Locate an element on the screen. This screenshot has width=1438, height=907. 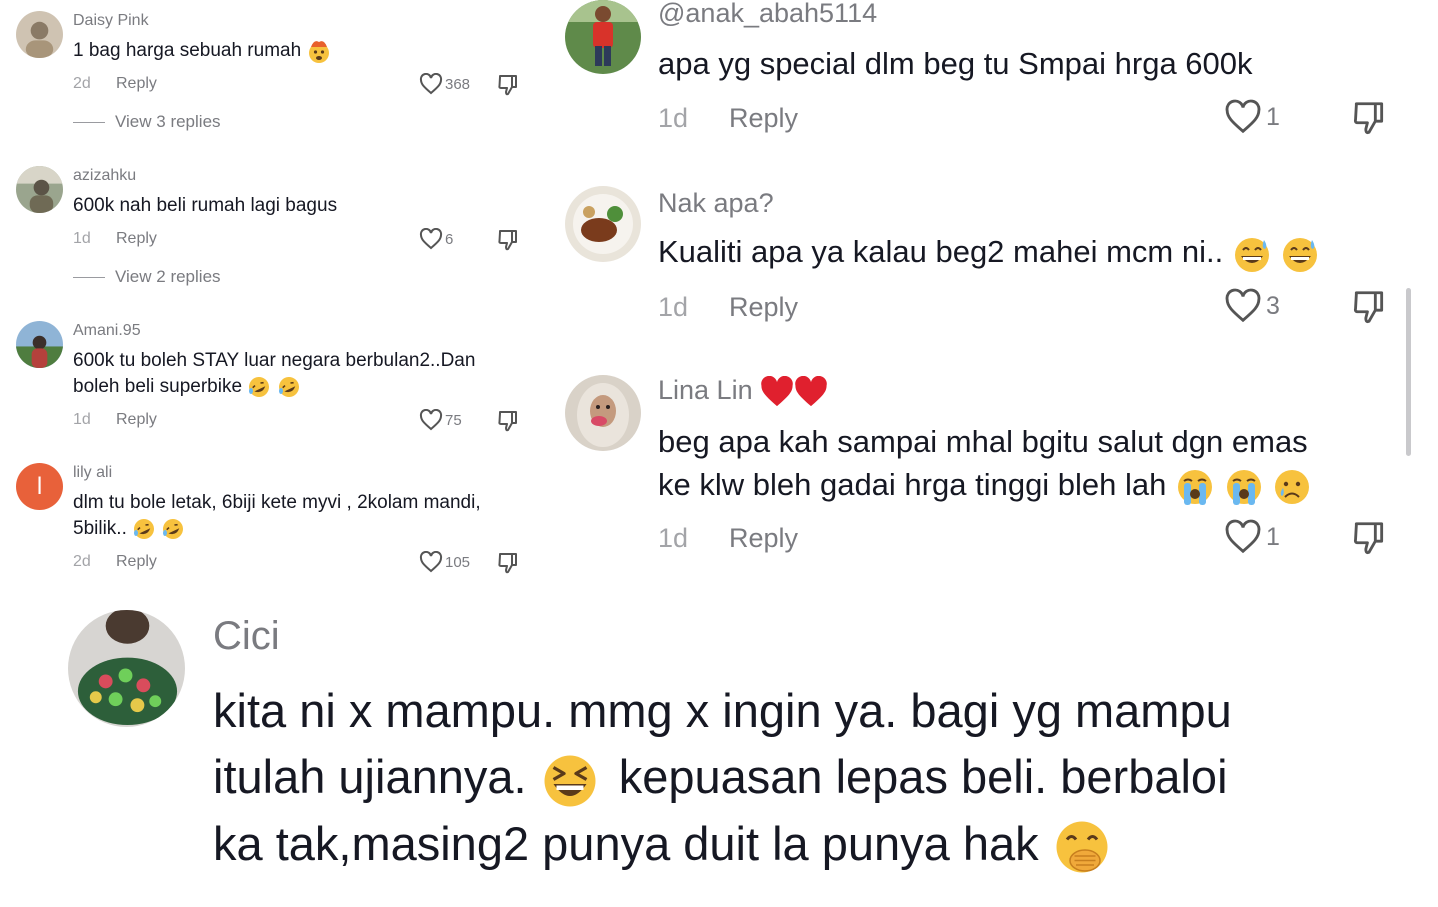
comment-username: Lina Lin is located at coordinates (743, 391).